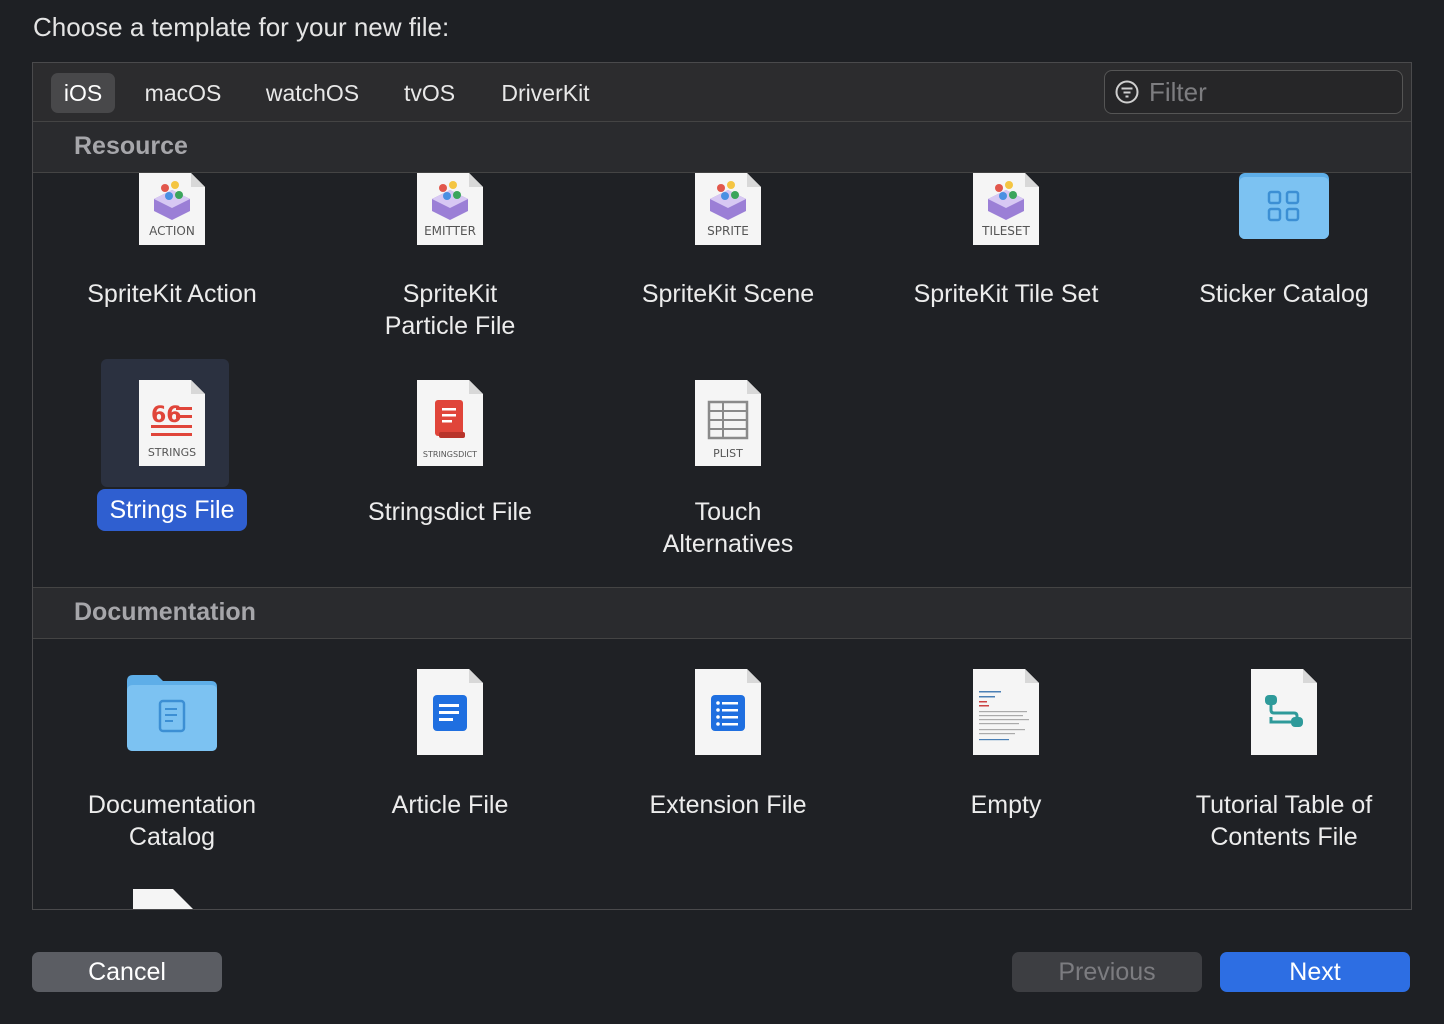 Image resolution: width=1444 pixels, height=1024 pixels. What do you see at coordinates (83, 93) in the screenshot?
I see `tab-ios: iOS` at bounding box center [83, 93].